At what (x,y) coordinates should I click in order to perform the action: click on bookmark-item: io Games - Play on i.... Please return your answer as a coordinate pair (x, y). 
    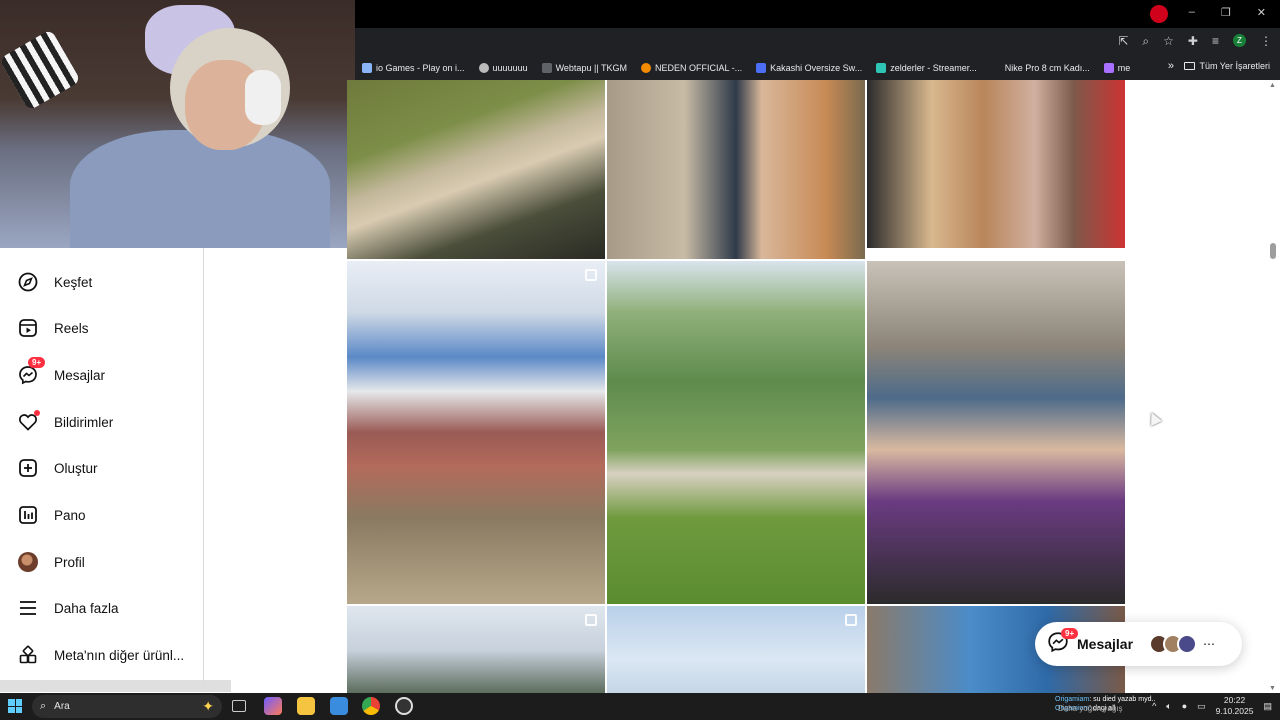
    Looking at the image, I should click on (413, 67).